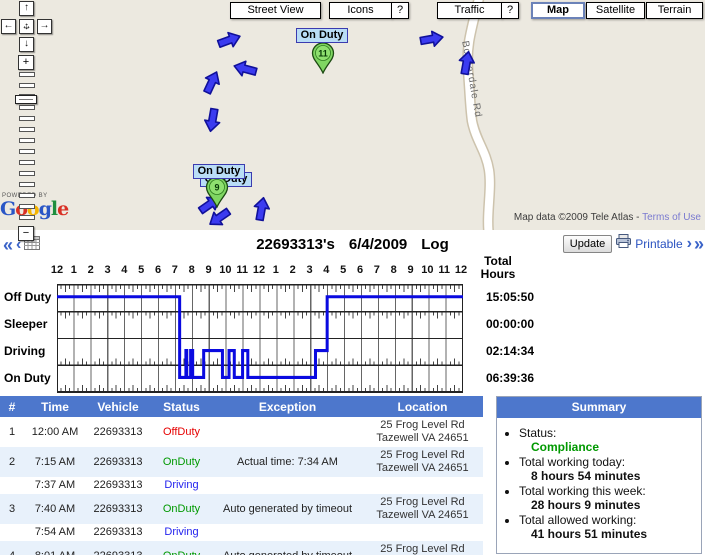 The width and height of the screenshot is (705, 555). Describe the element at coordinates (393, 270) in the screenshot. I see `hour-tick-label: 8` at that location.